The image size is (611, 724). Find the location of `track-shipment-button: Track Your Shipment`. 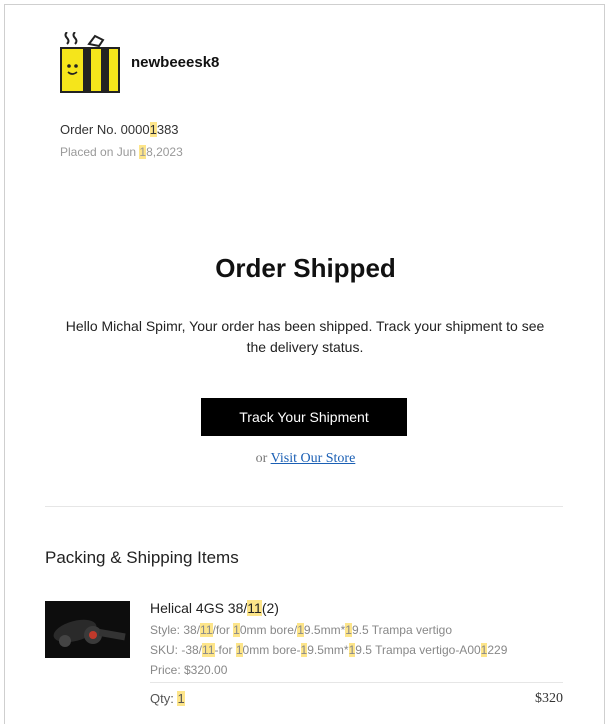

track-shipment-button: Track Your Shipment is located at coordinates (304, 417).